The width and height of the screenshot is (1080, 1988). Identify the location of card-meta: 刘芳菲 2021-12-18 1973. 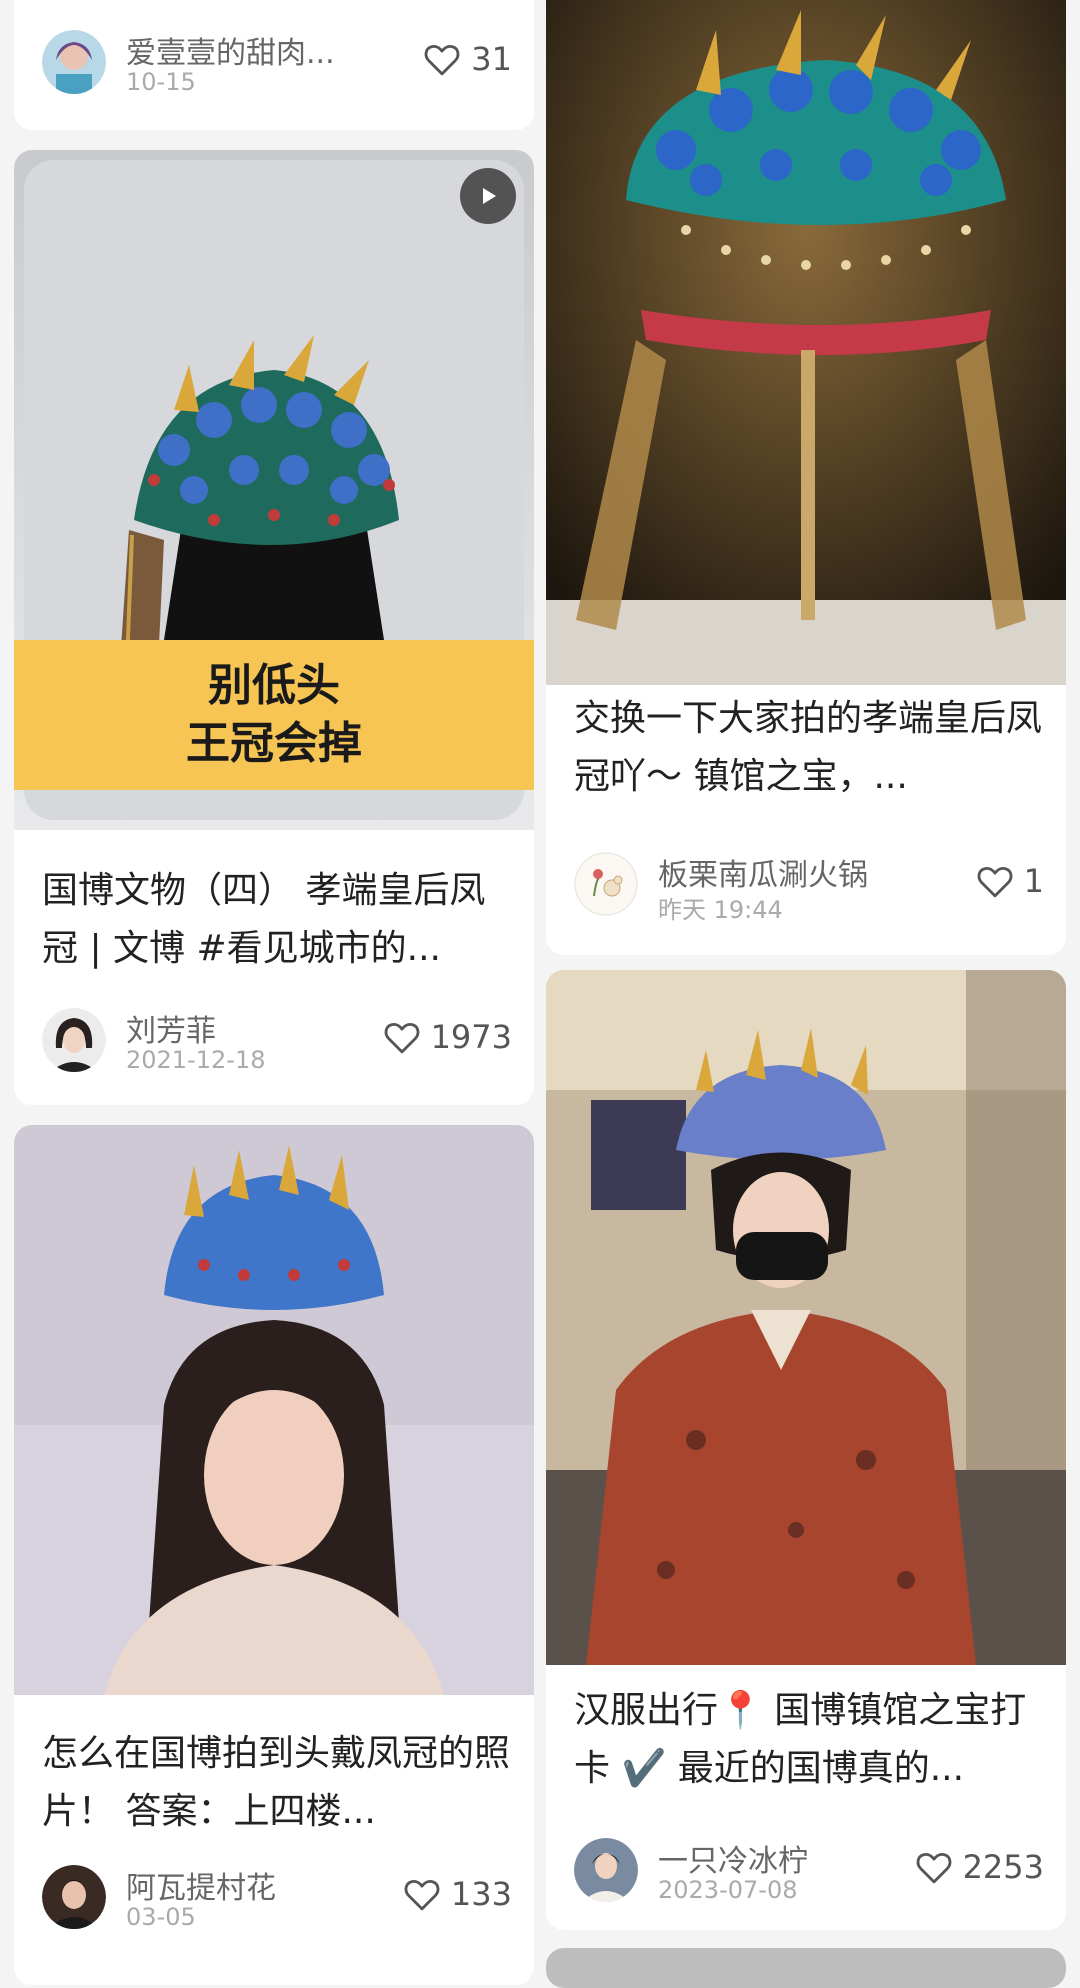
(277, 1043).